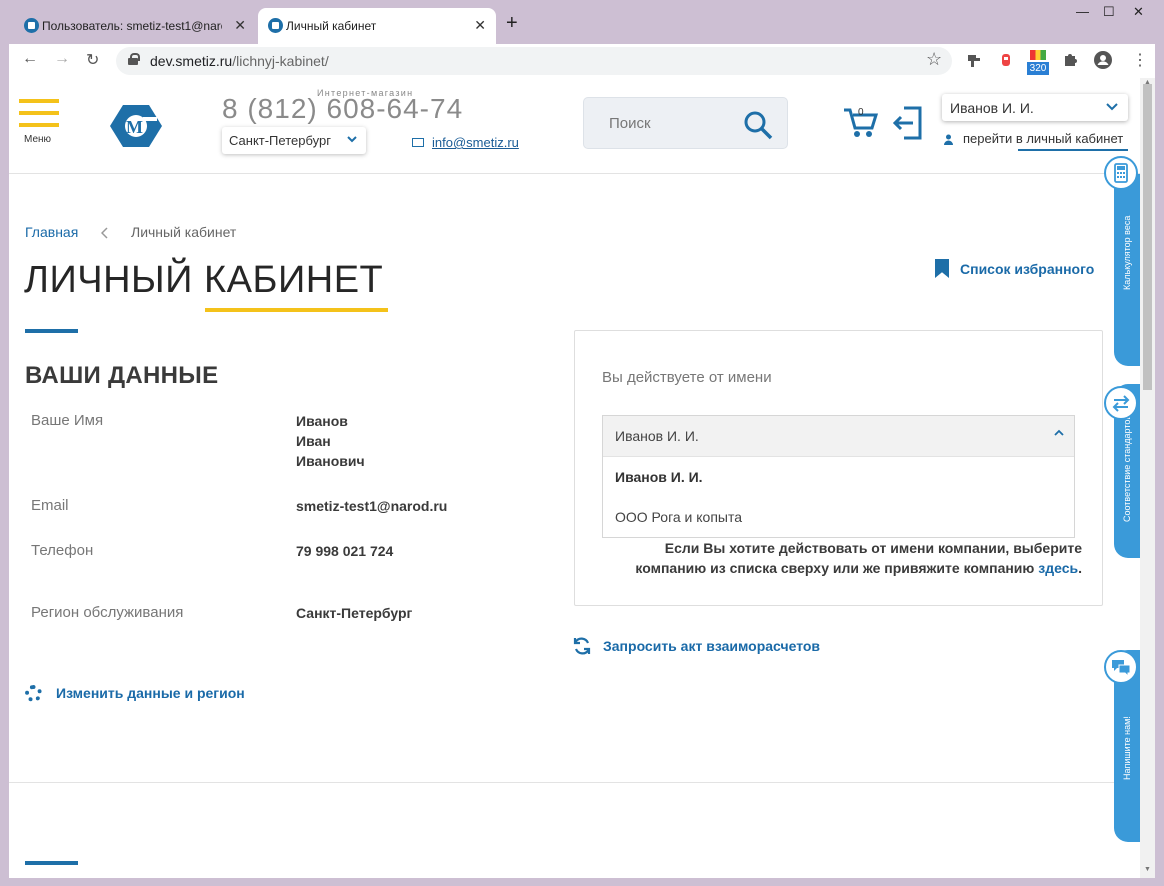 The width and height of the screenshot is (1164, 886). Describe the element at coordinates (62, 59) in the screenshot. I see `forward-icon: →` at that location.